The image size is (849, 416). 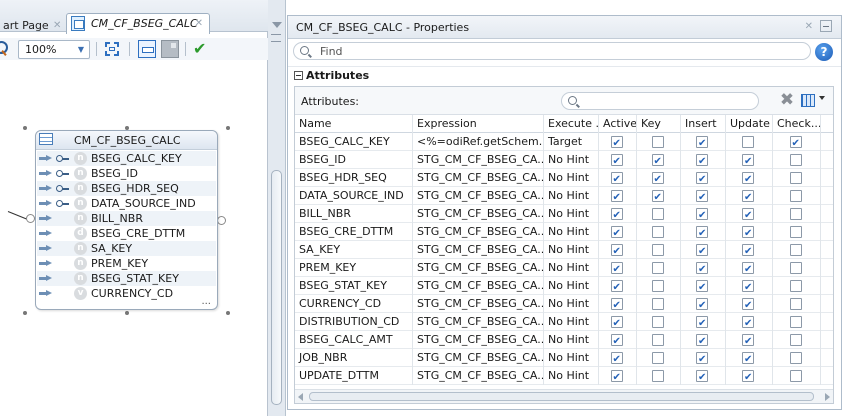 I want to click on scroll-right-icon, so click(x=827, y=397).